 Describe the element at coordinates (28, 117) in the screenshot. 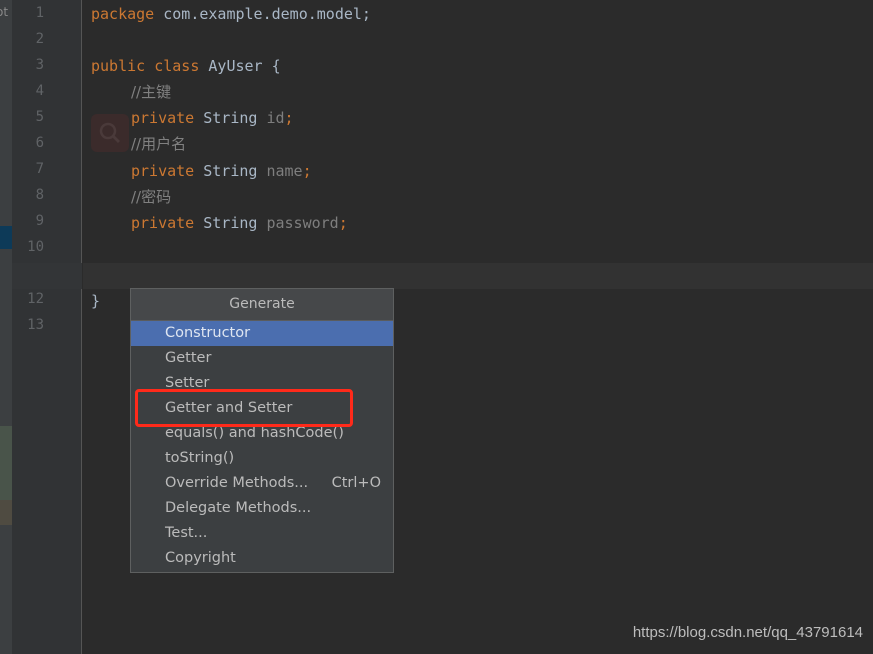

I see `line-number: 5` at that location.